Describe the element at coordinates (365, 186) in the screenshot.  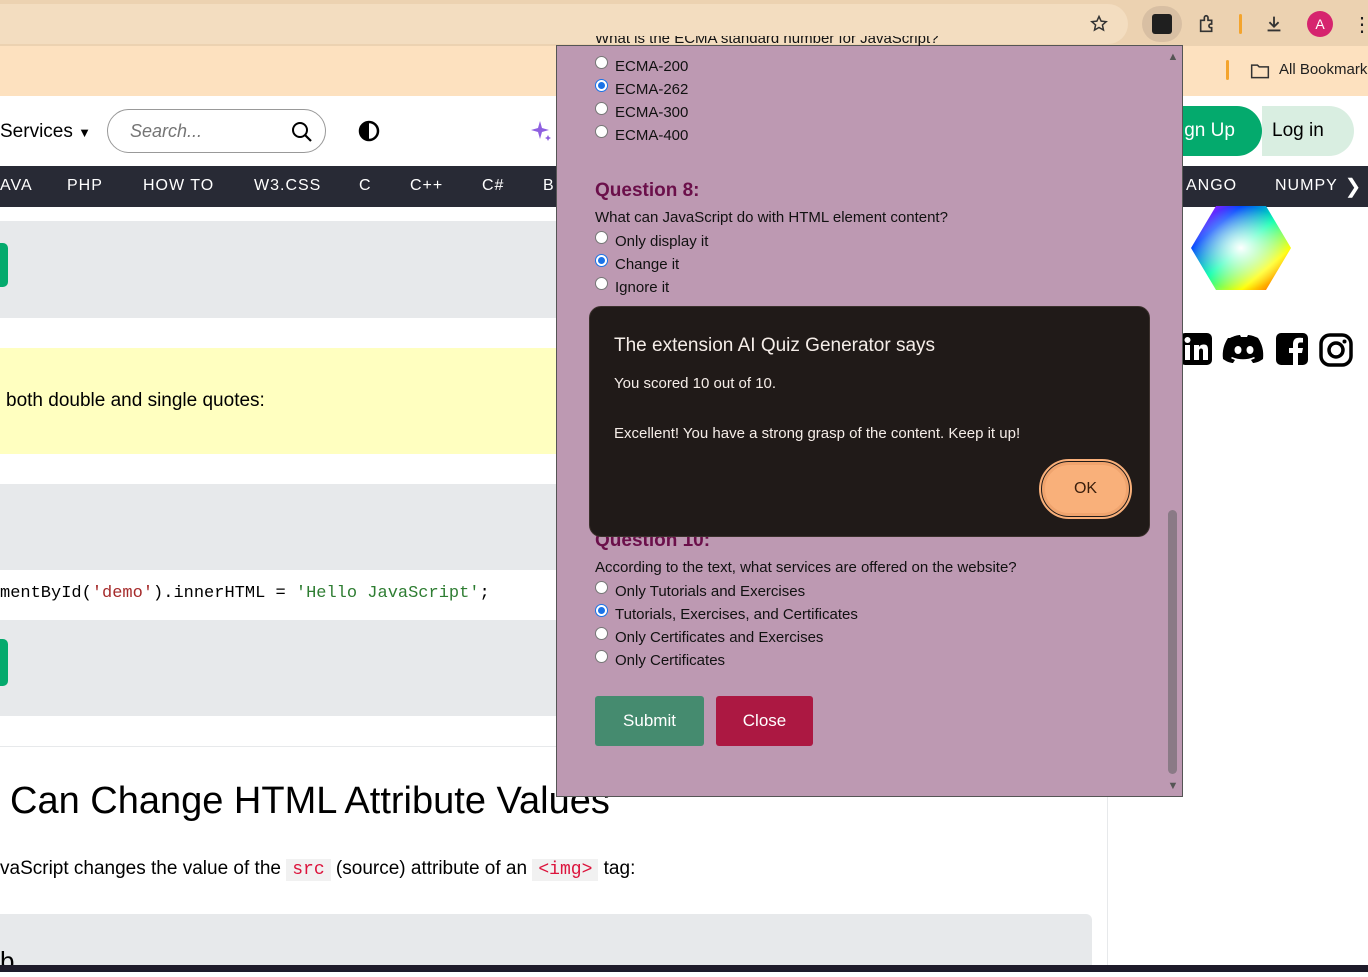
I see `nav-item-c: C` at that location.